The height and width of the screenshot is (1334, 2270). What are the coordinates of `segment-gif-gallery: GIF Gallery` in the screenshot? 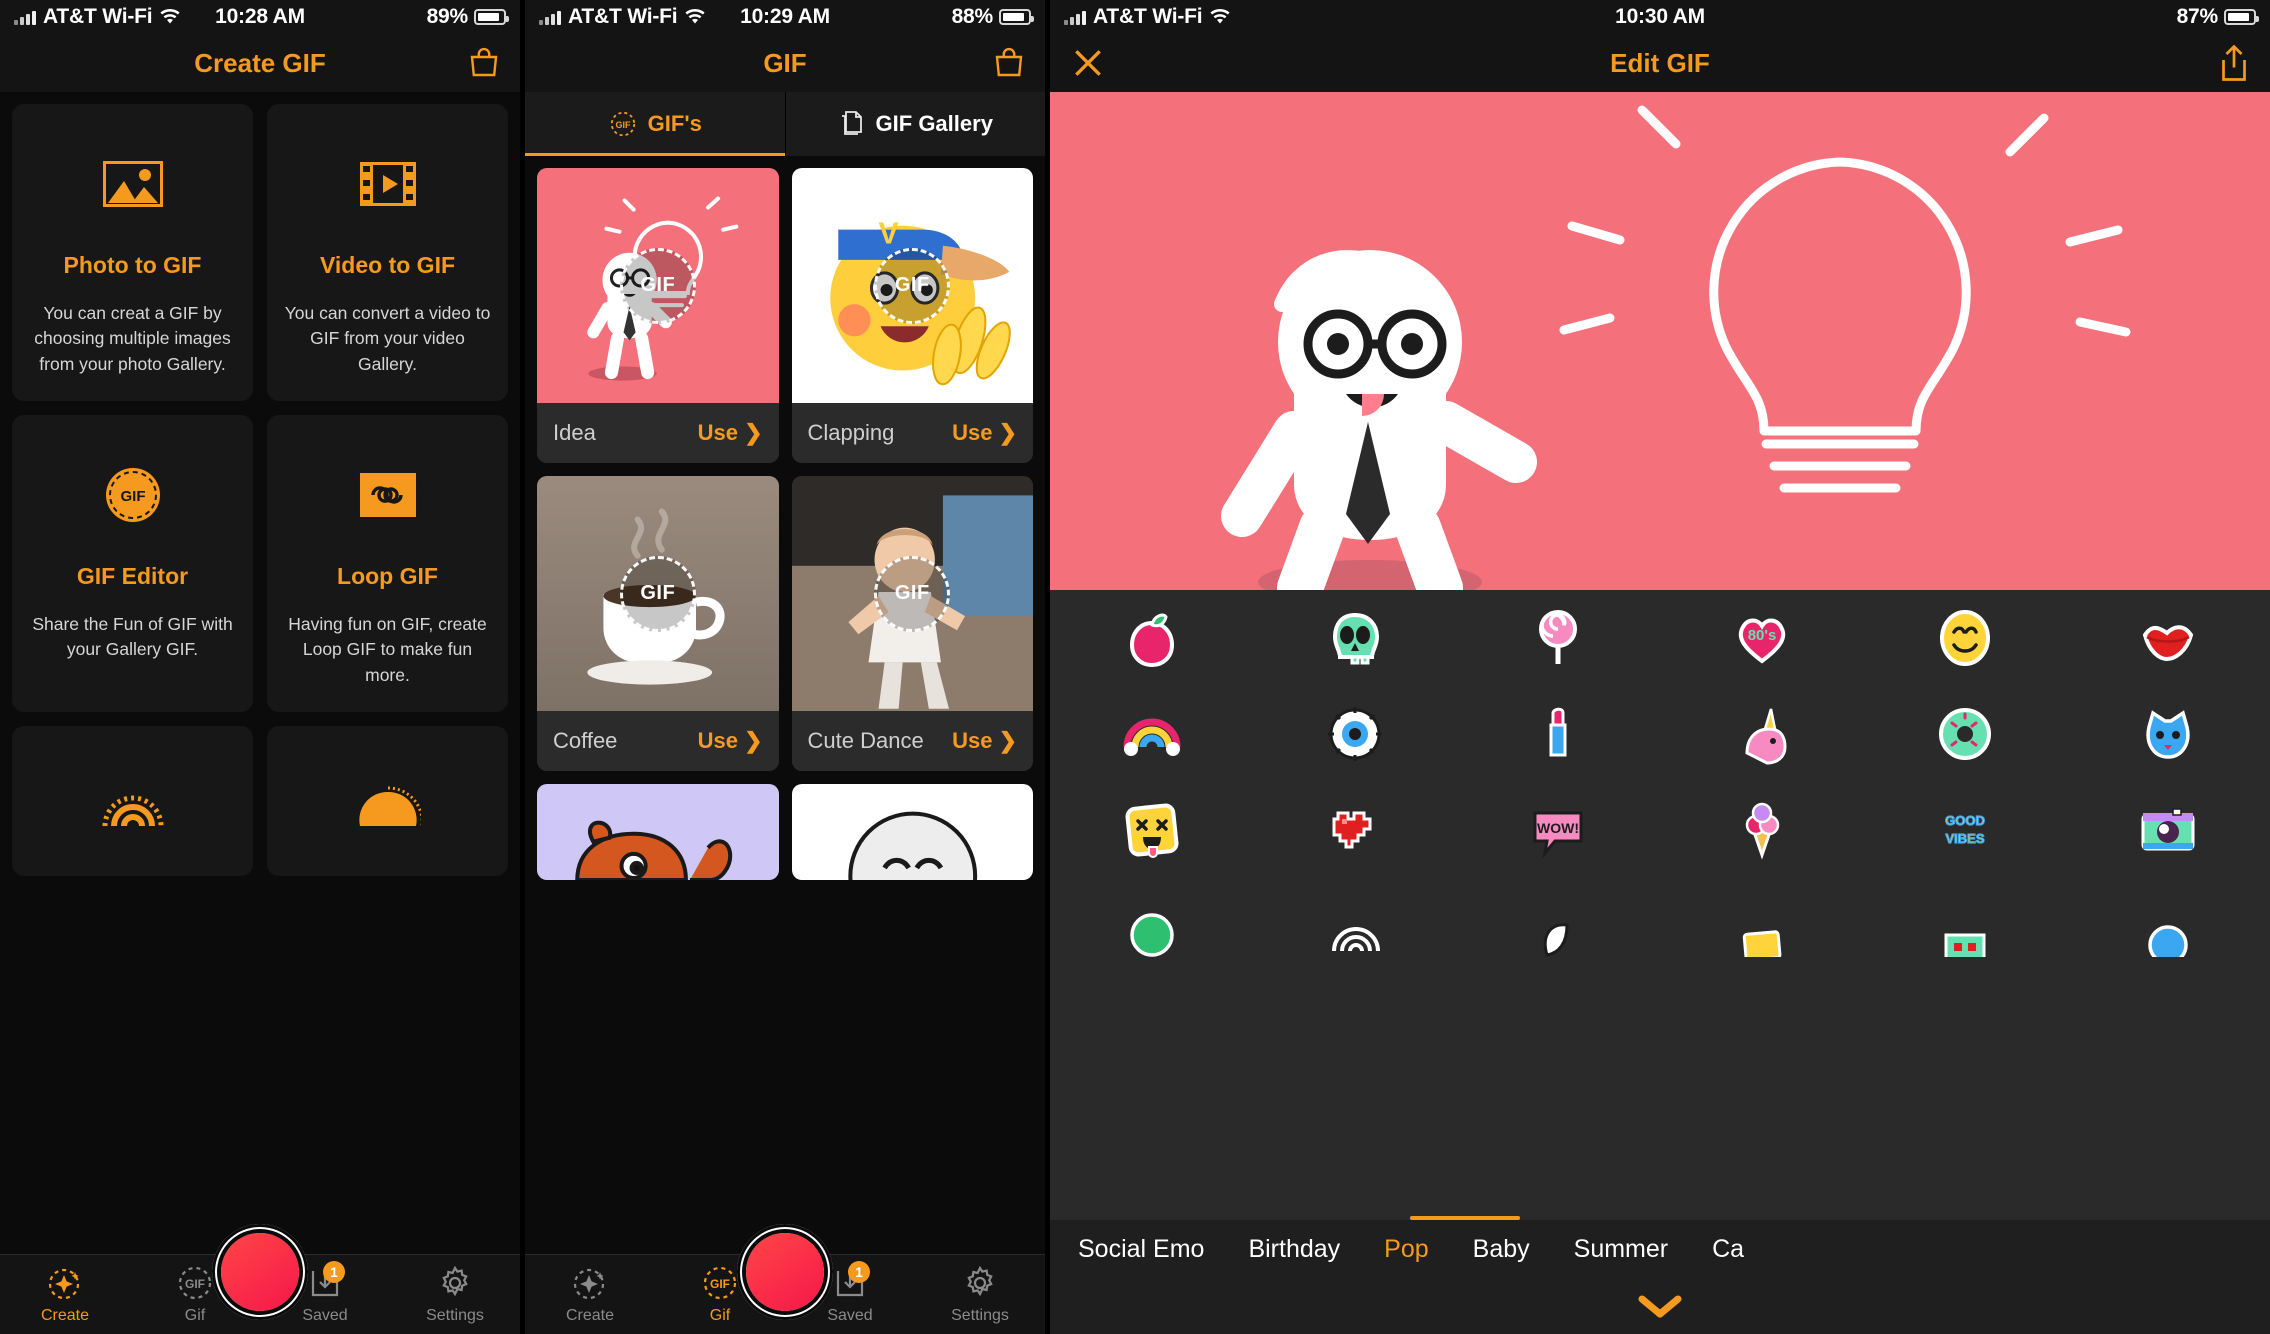 It's located at (915, 124).